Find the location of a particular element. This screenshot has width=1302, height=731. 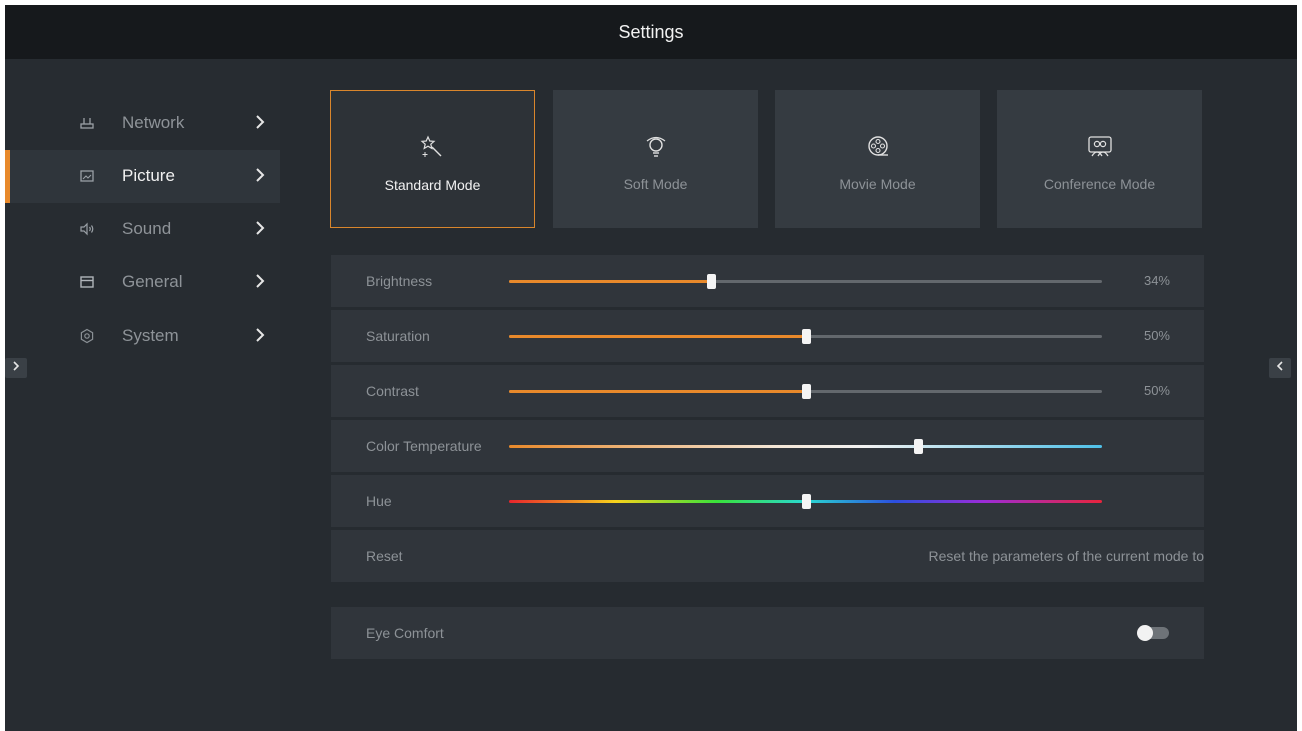

saturation-value: 50% is located at coordinates (1156, 335).